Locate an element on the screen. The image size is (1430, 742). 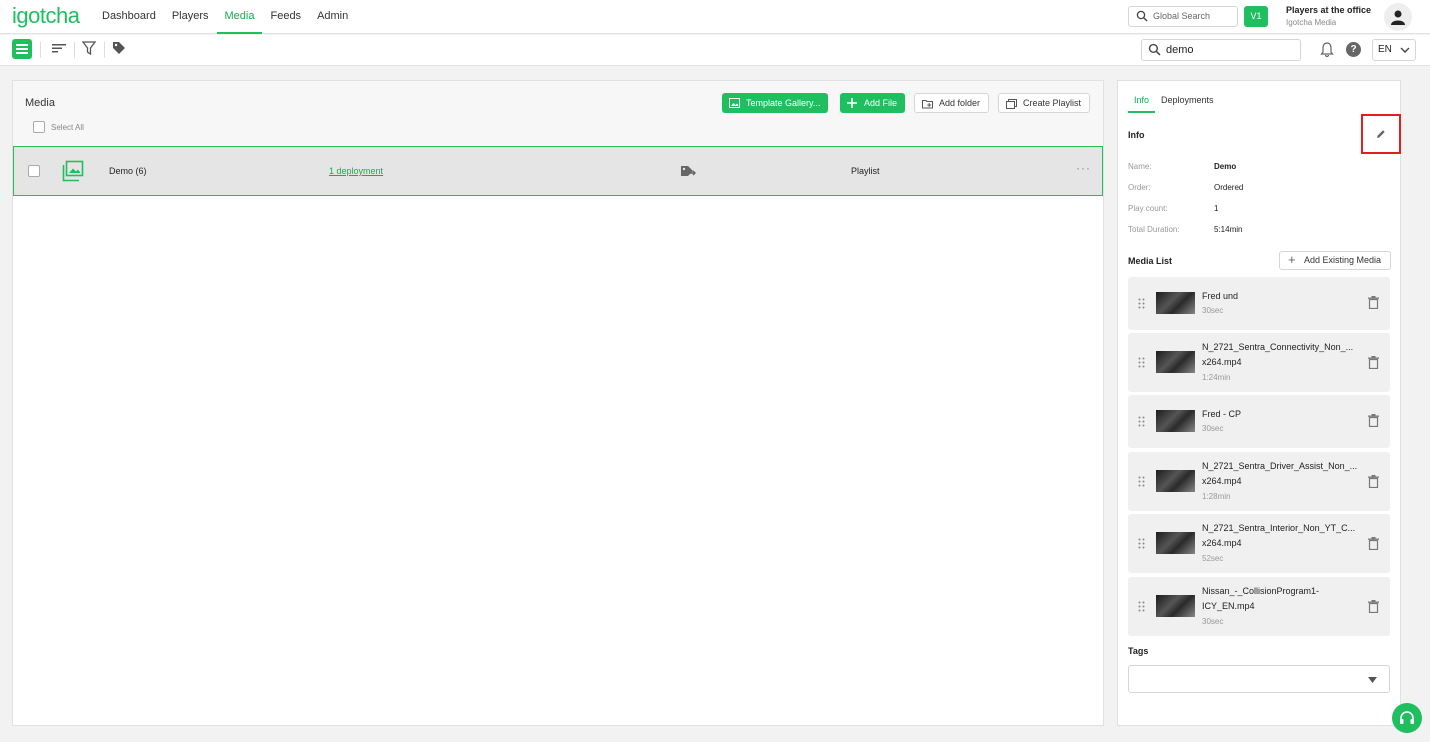
sort-icon is located at coordinates (59, 48).